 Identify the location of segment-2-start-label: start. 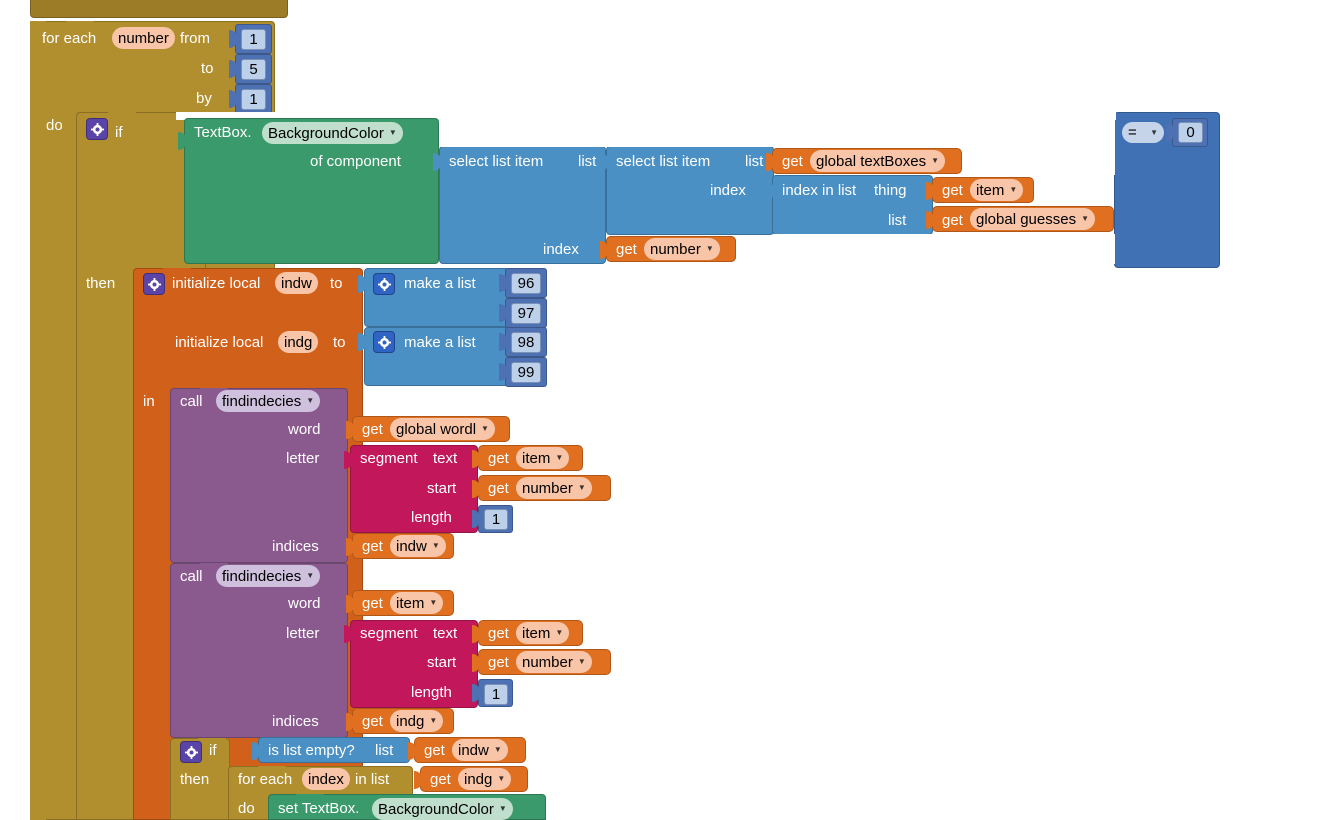
(442, 662).